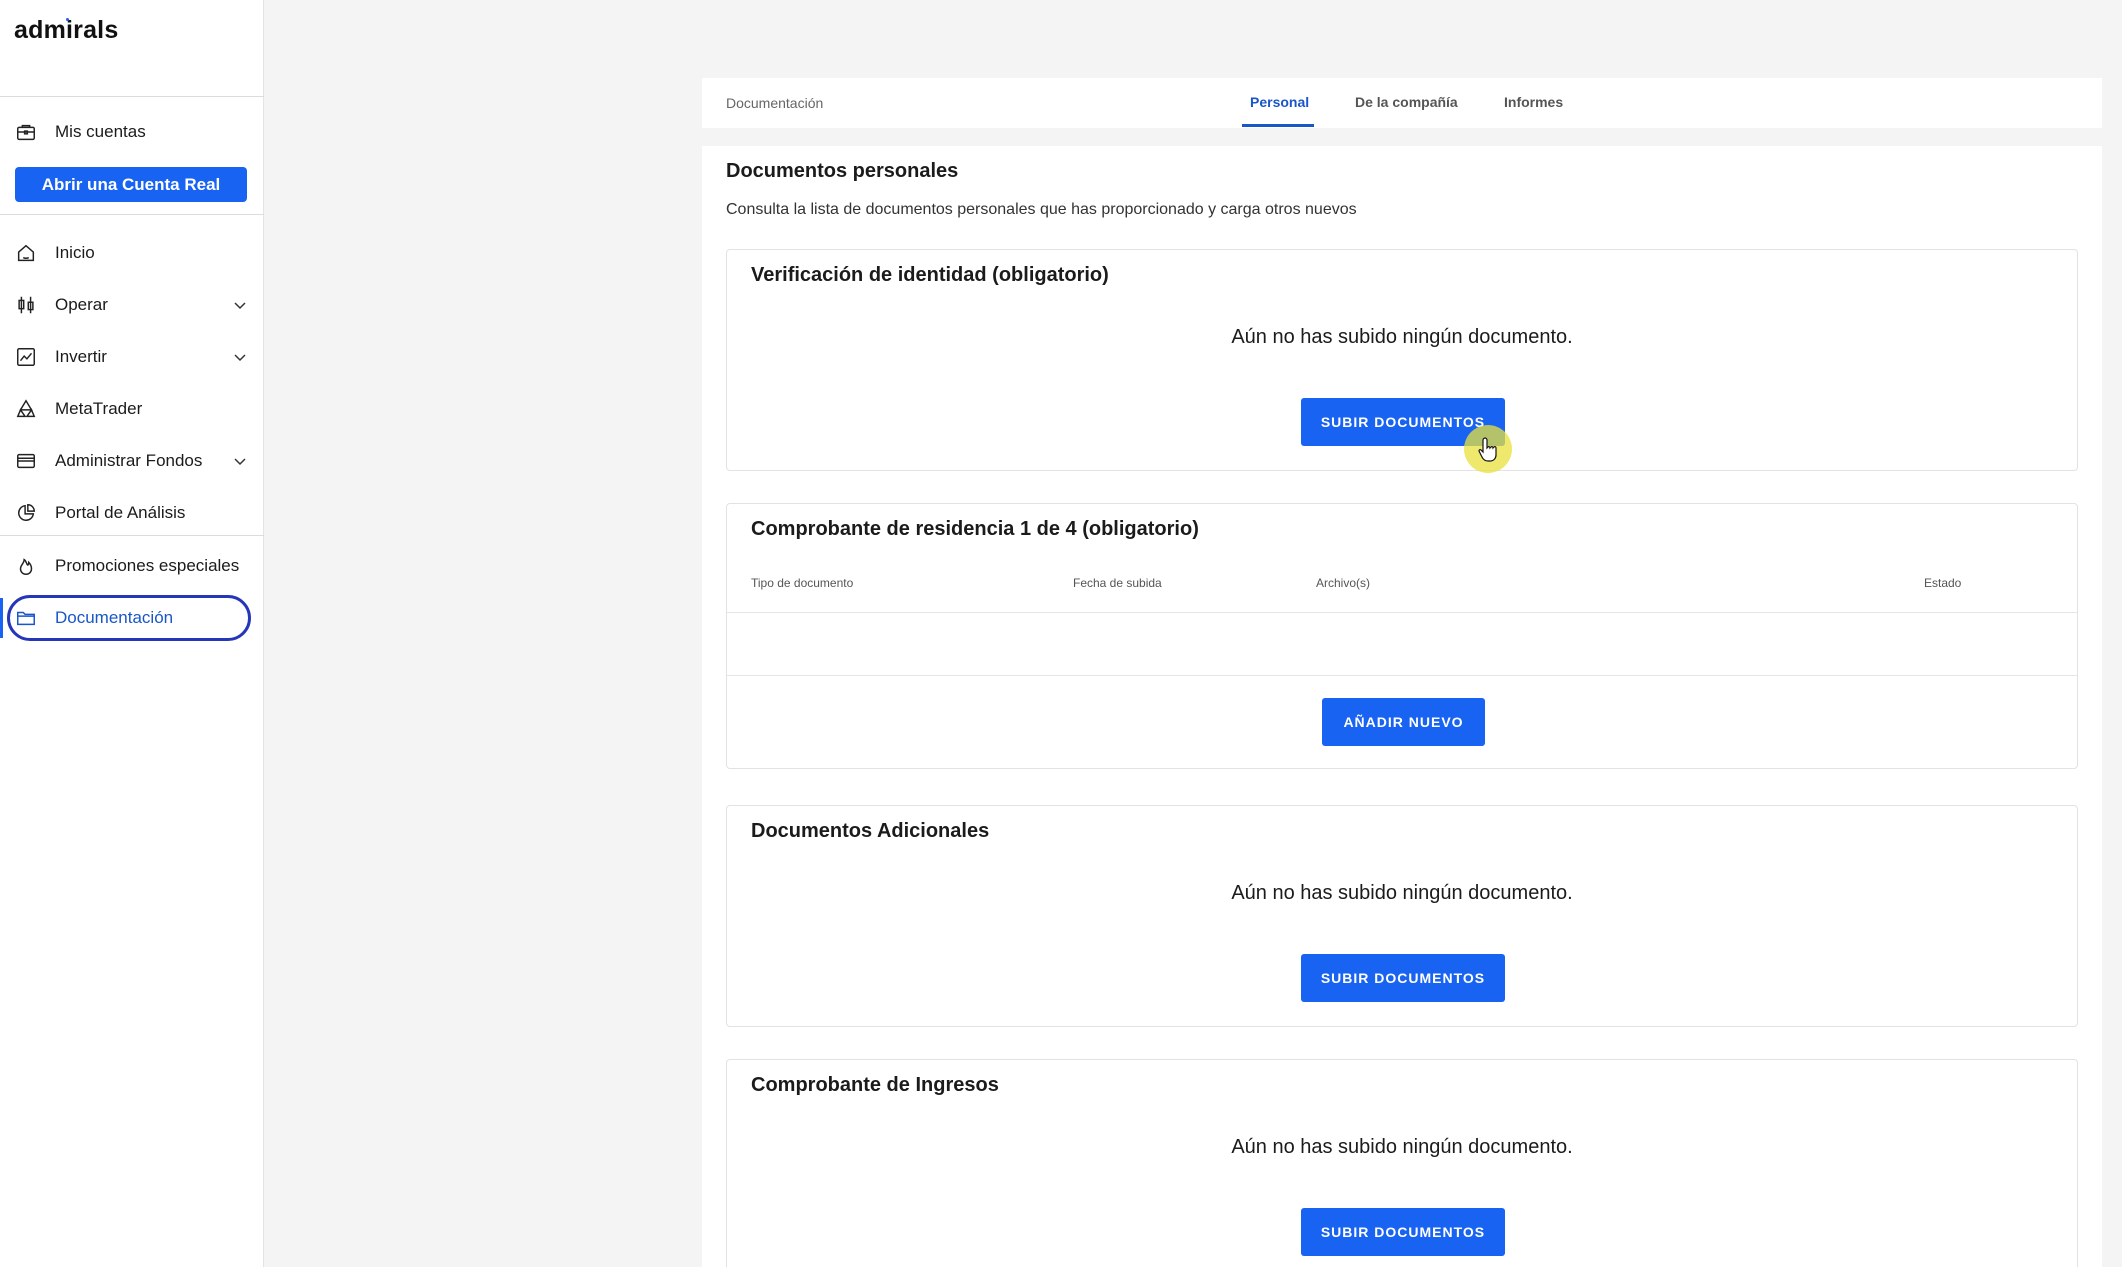 The height and width of the screenshot is (1267, 2122). Describe the element at coordinates (26, 305) in the screenshot. I see `candlestick-icon` at that location.